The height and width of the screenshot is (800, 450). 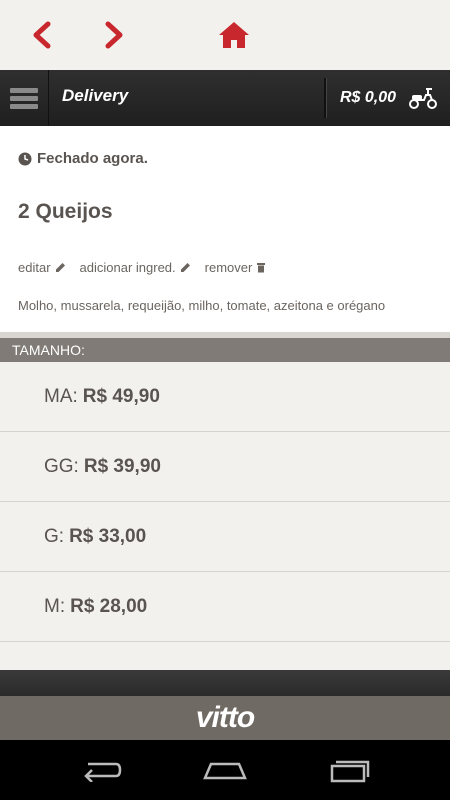 I want to click on size-price: R$ 28,00, so click(x=109, y=606).